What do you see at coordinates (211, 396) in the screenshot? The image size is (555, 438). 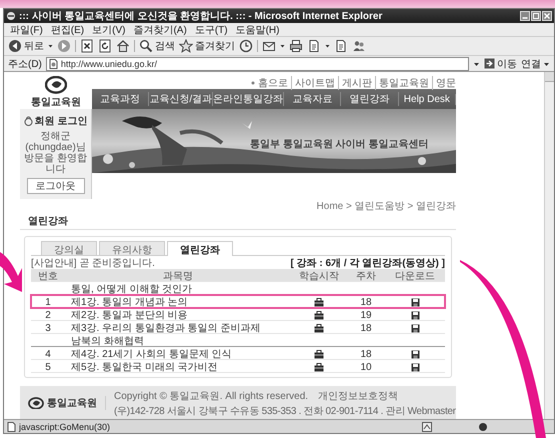 I see `copyright-text: Copyright © 통일교육원. All rights reserved.` at bounding box center [211, 396].